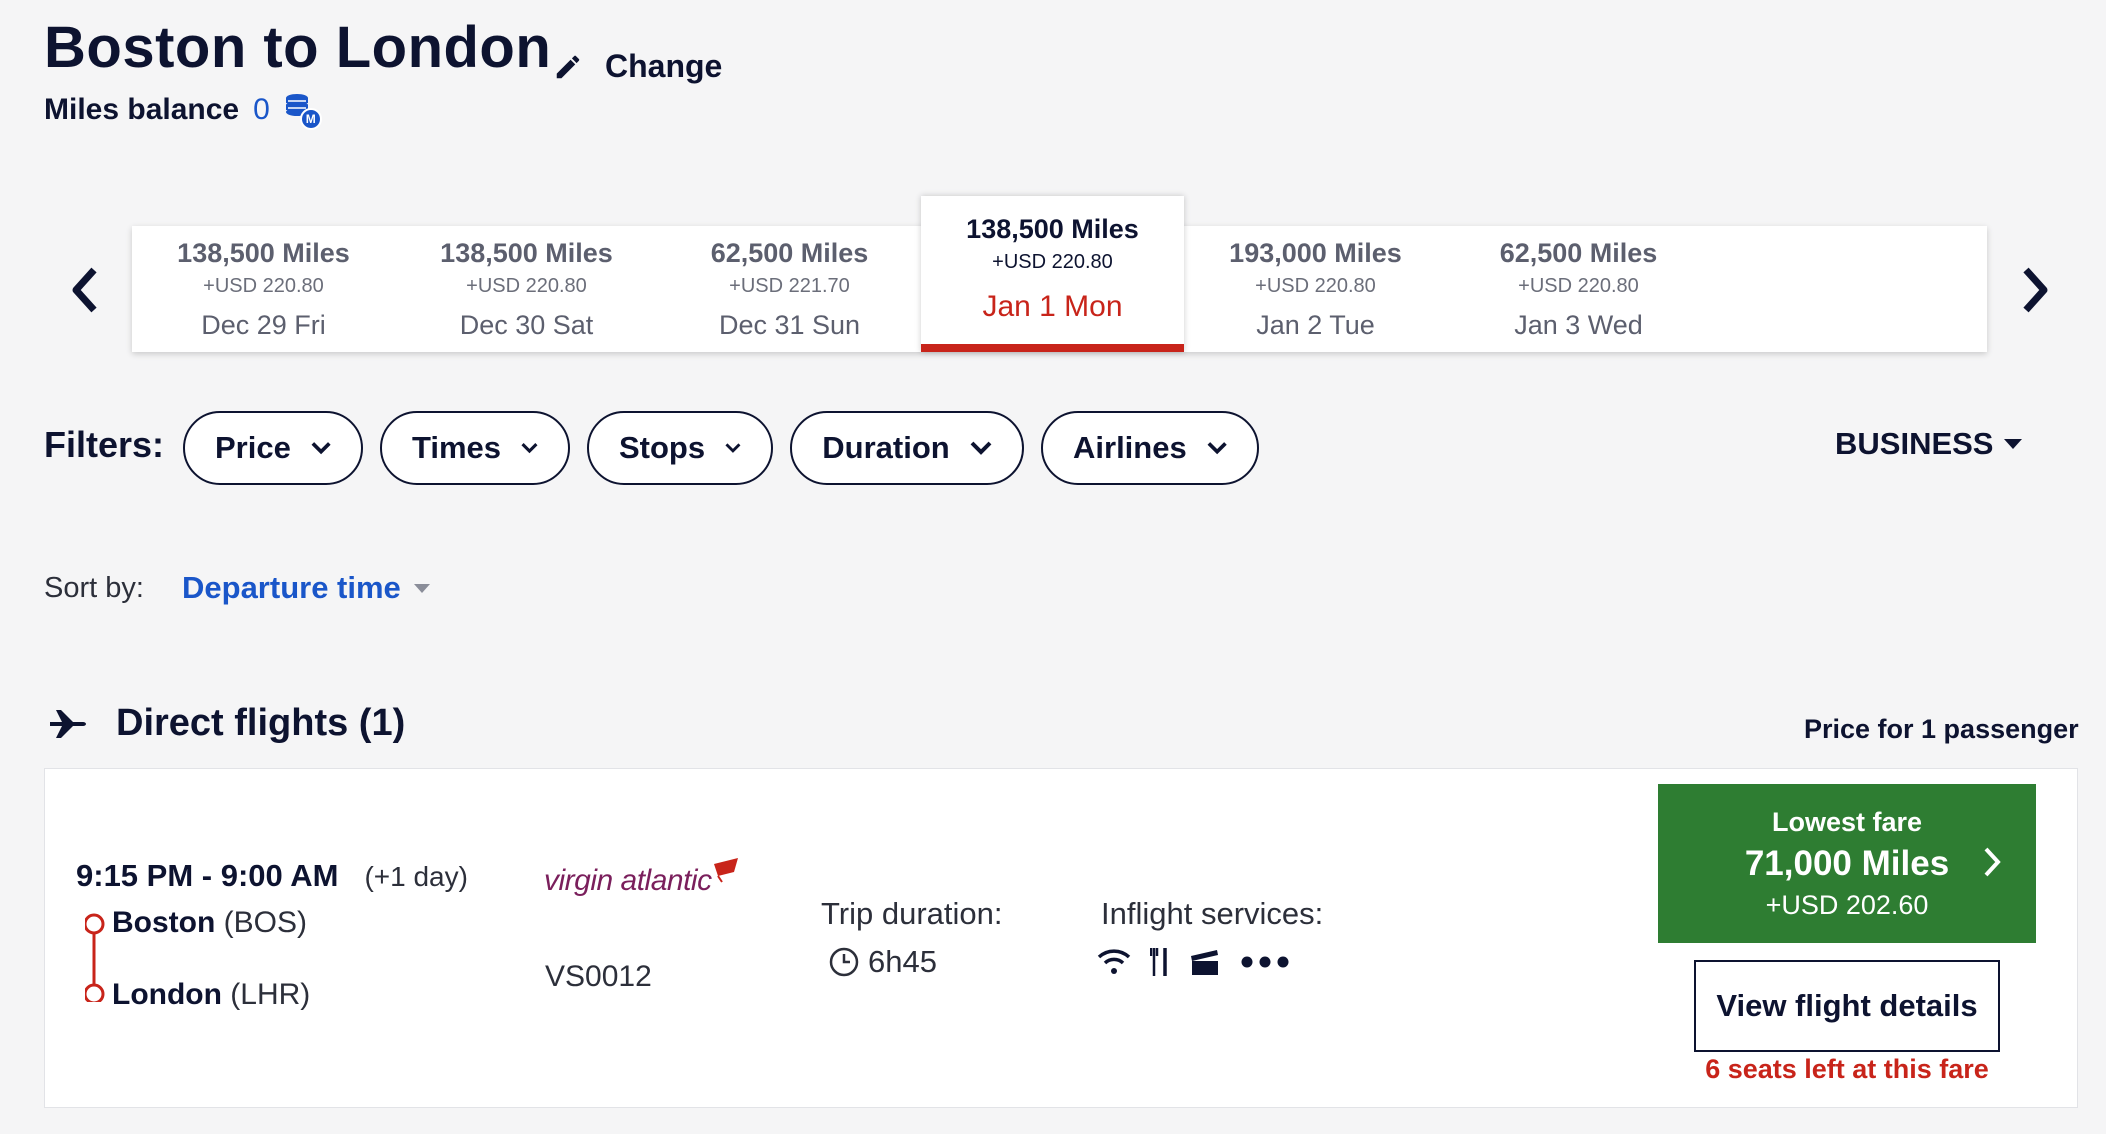 The image size is (2106, 1134). What do you see at coordinates (416, 876) in the screenshot?
I see `day-offset: (+1 day)` at bounding box center [416, 876].